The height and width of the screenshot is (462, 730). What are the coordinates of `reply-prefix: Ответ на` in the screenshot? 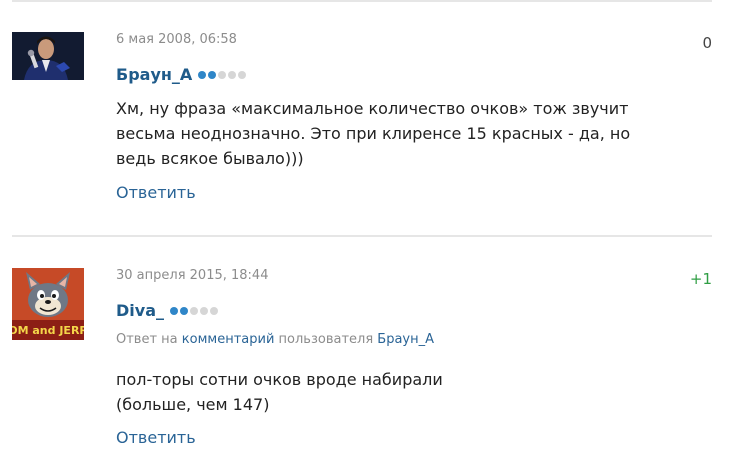 It's located at (147, 339).